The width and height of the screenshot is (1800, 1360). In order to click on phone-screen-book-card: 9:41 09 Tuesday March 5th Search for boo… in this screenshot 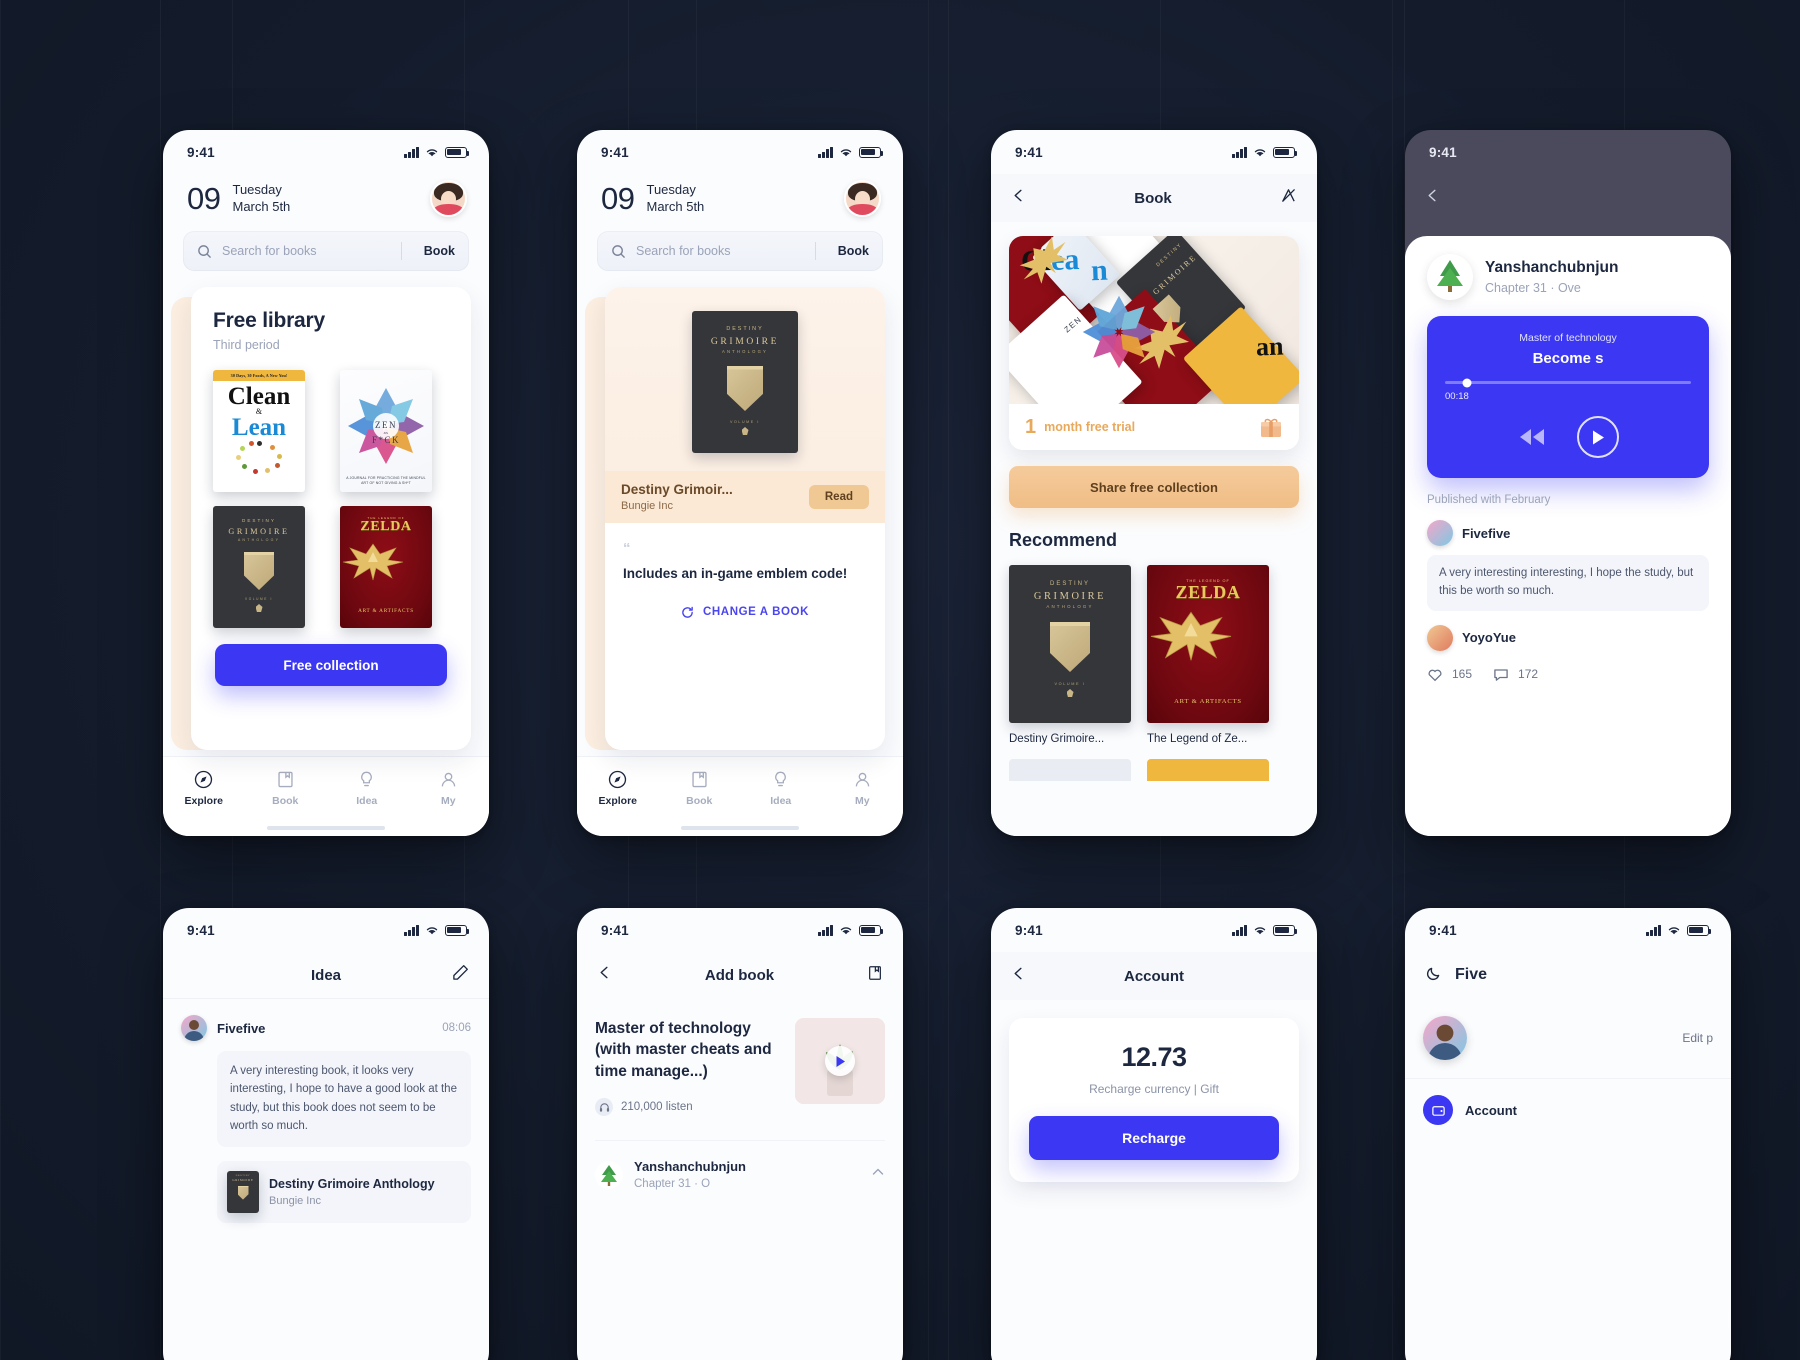, I will do `click(740, 483)`.